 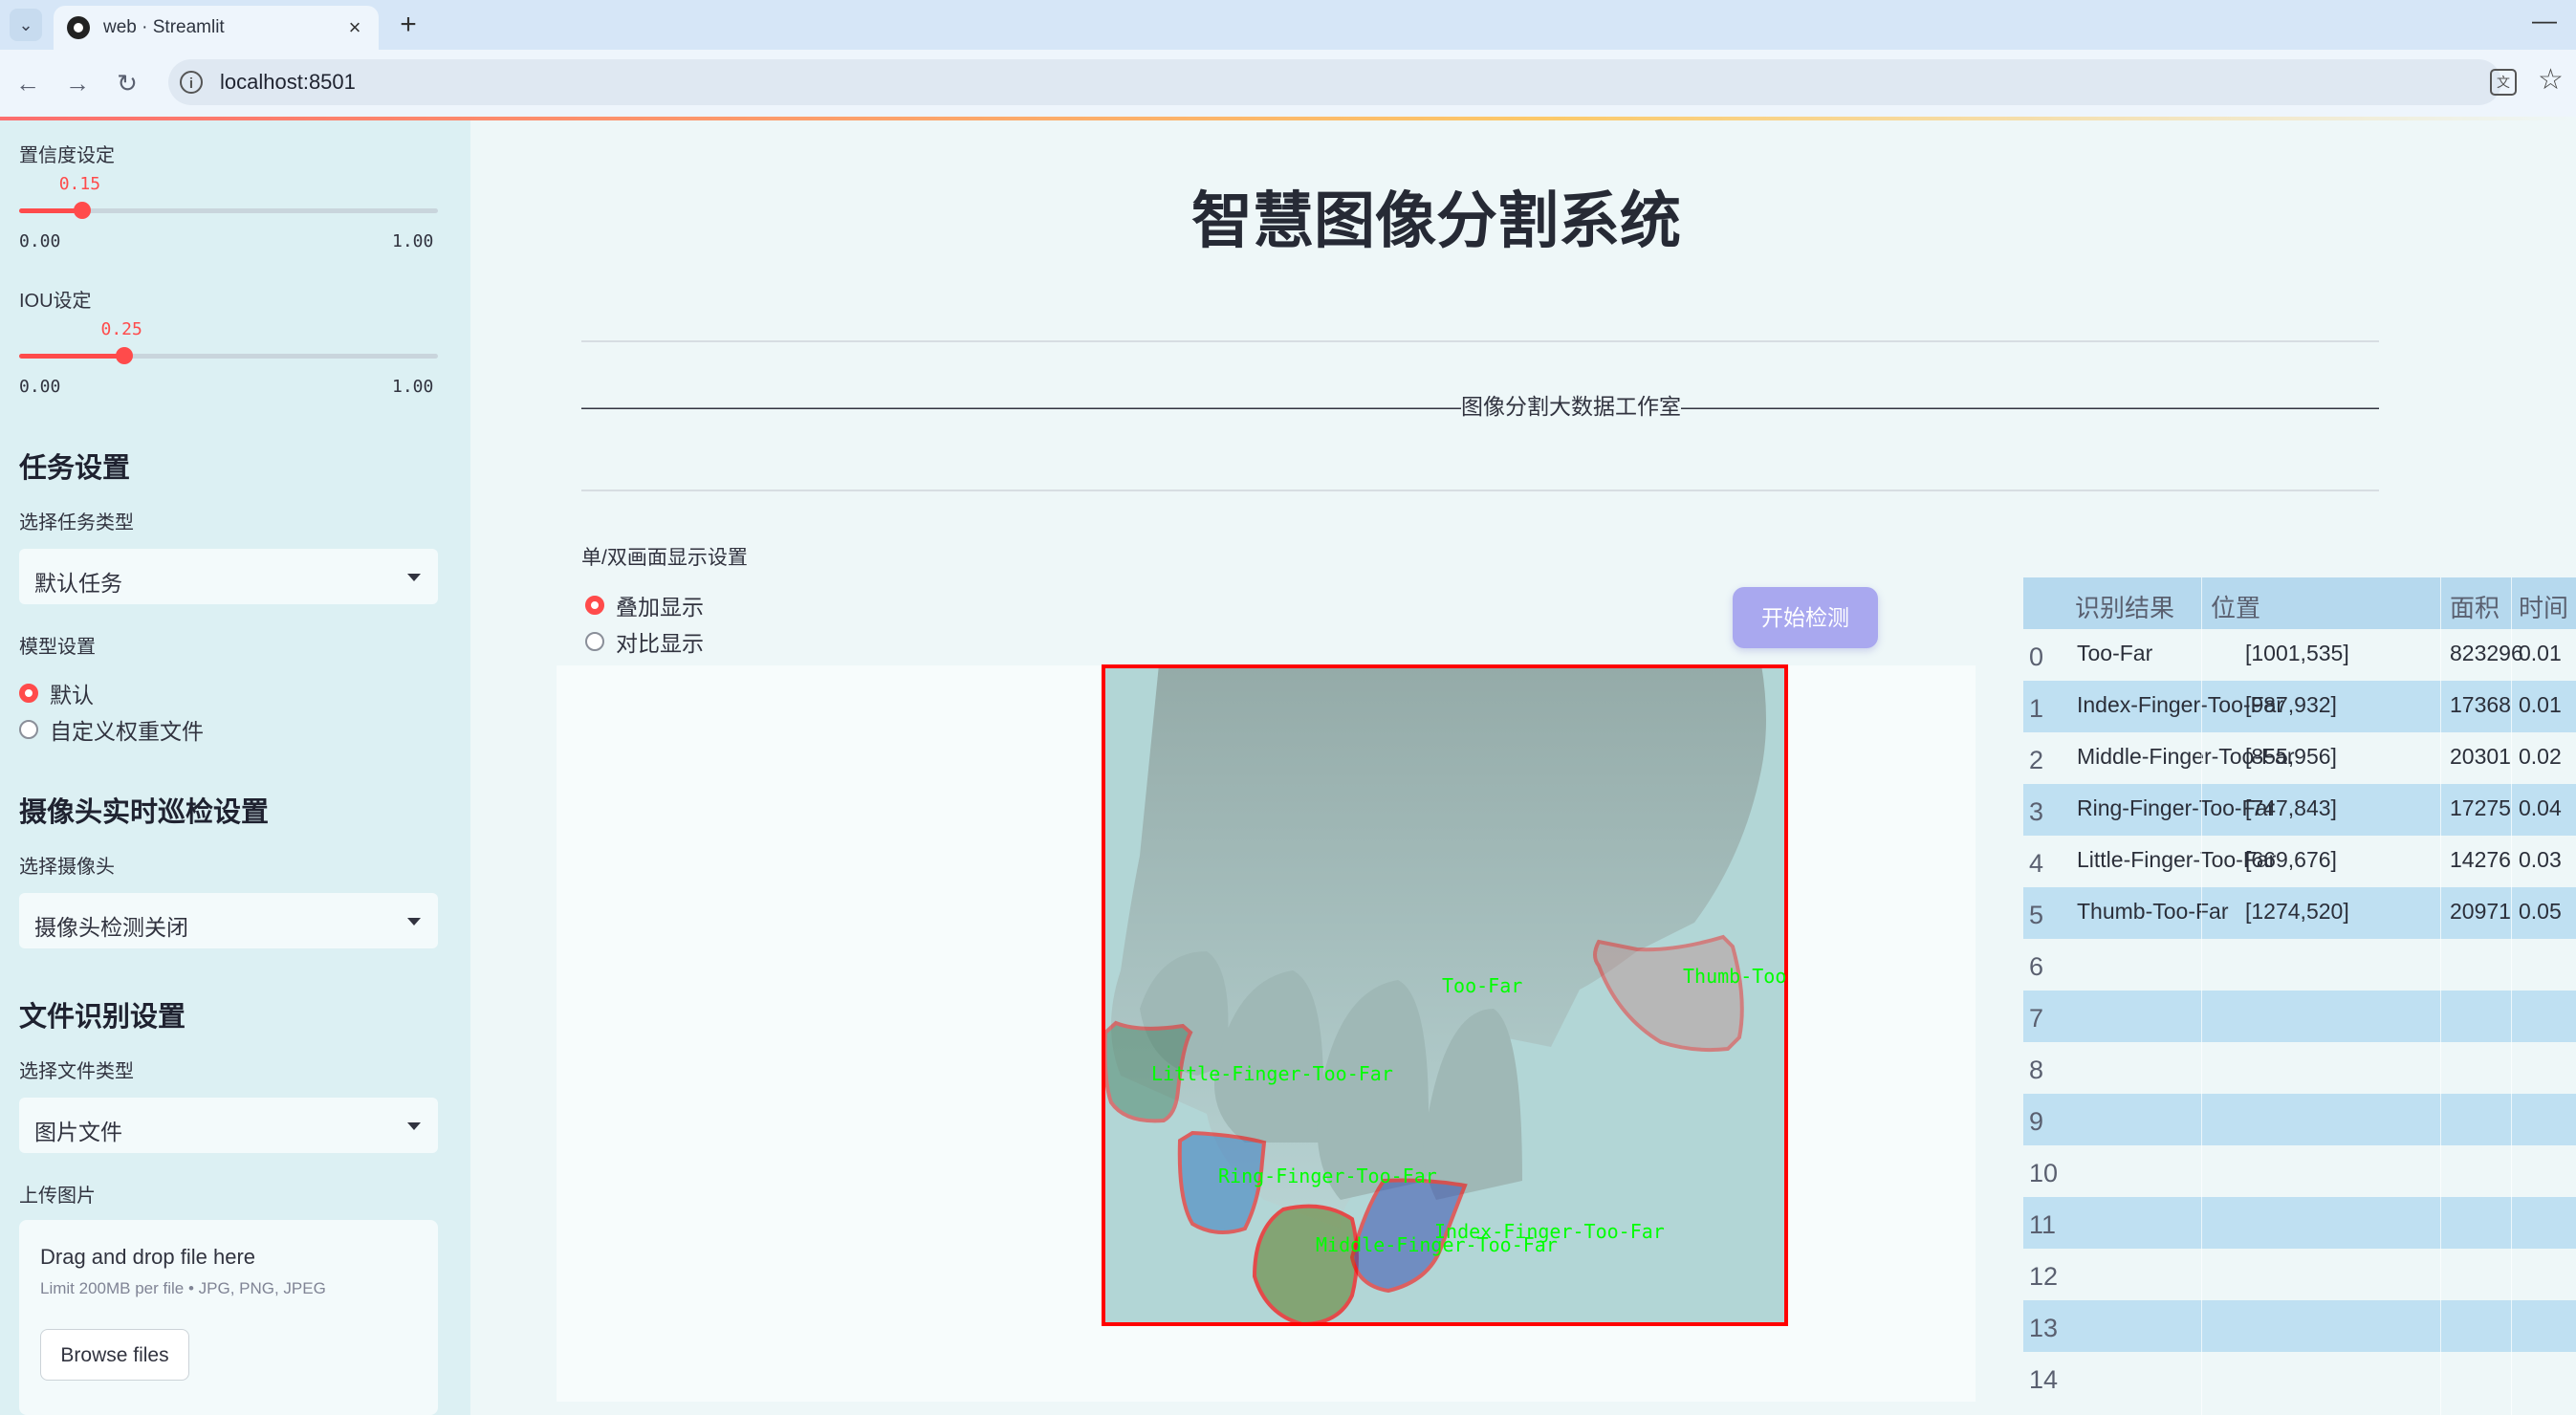 I want to click on row-index: 14, so click(x=2044, y=1380).